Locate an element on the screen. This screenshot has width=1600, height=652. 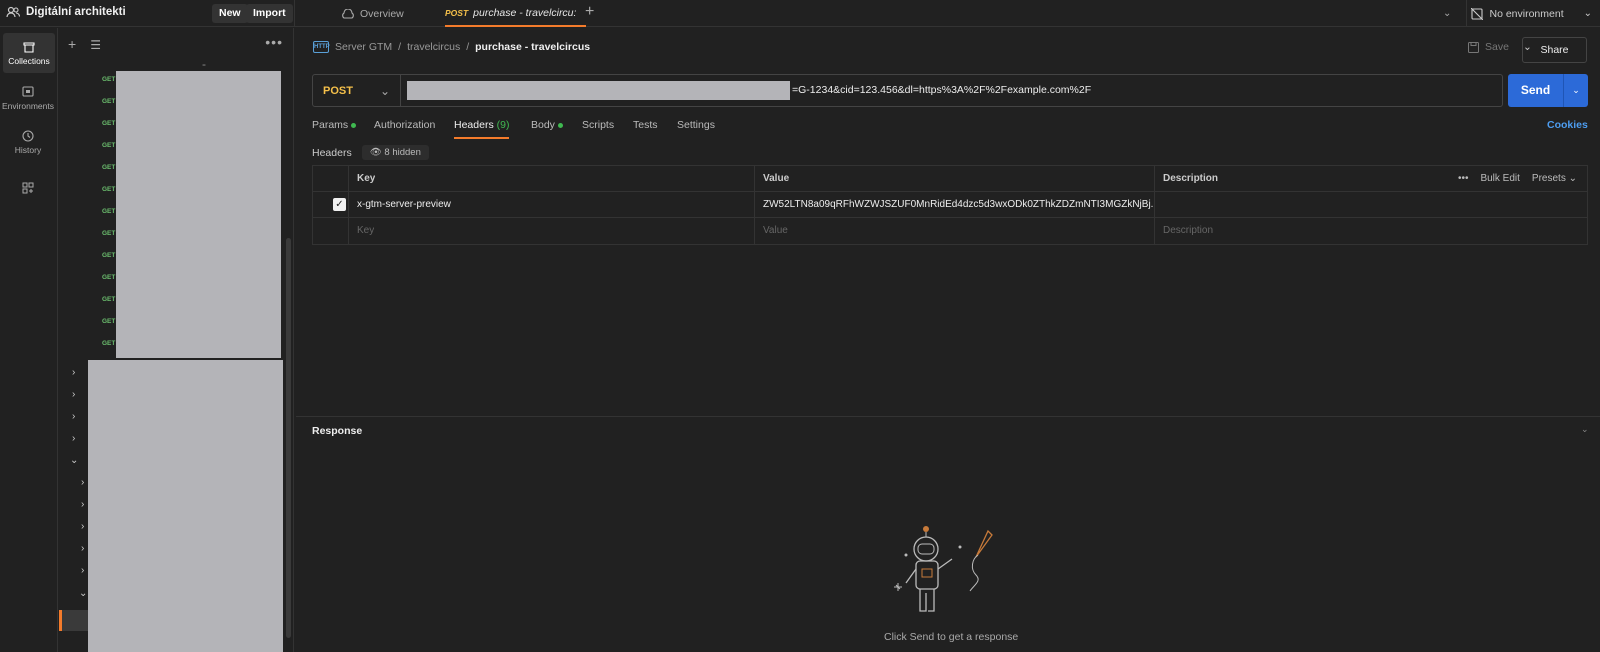
description-input: Description is located at coordinates (1184, 230).